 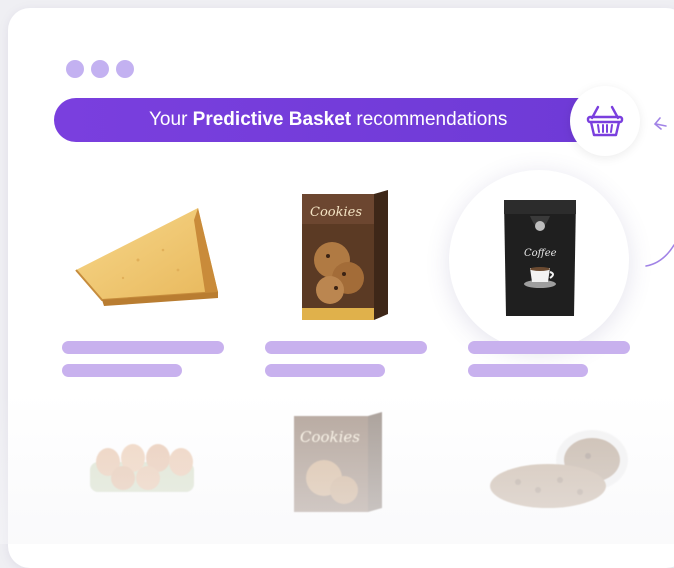 I want to click on coffee-bag-image: Coffee, so click(x=540, y=258).